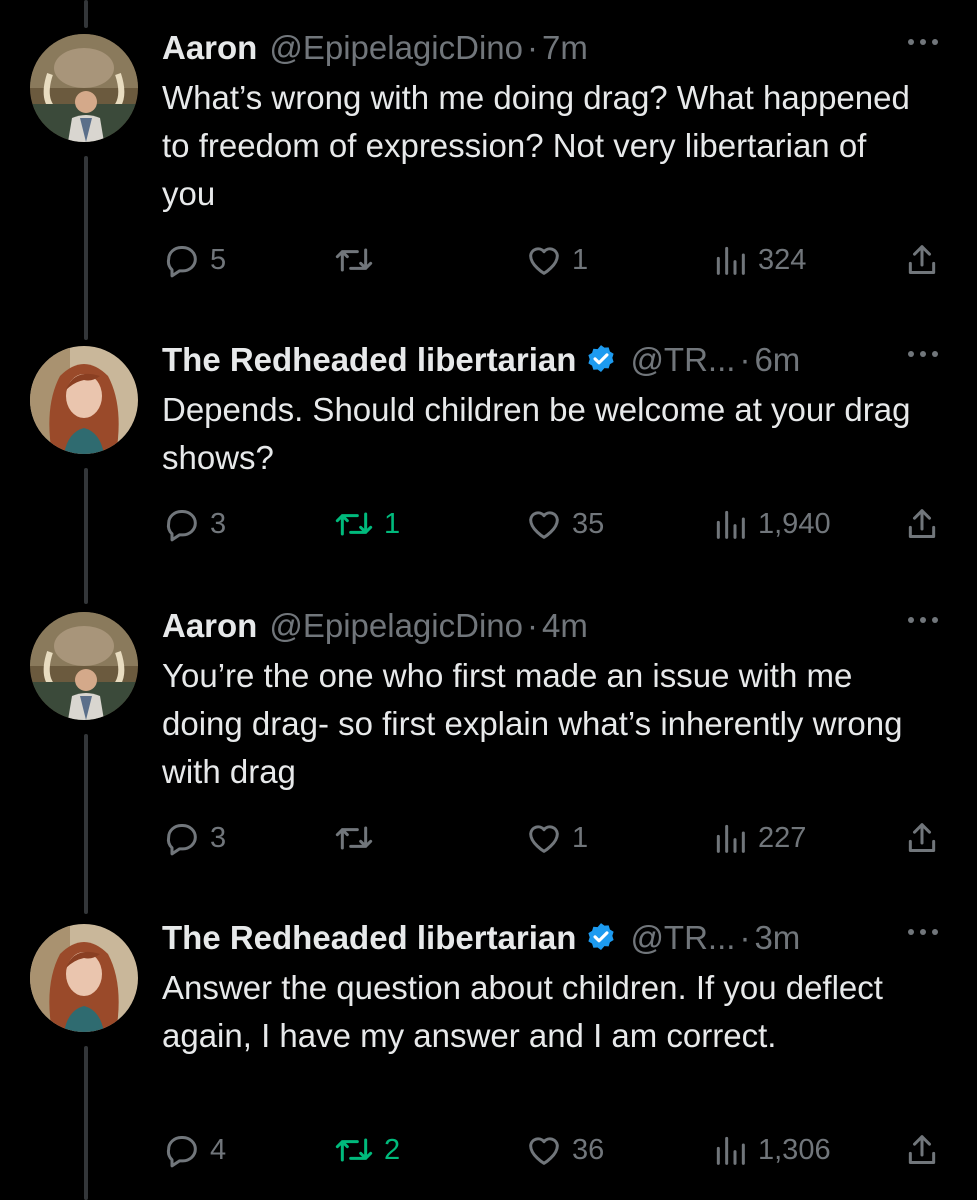  Describe the element at coordinates (794, 1149) in the screenshot. I see `views-count: 1,306` at that location.